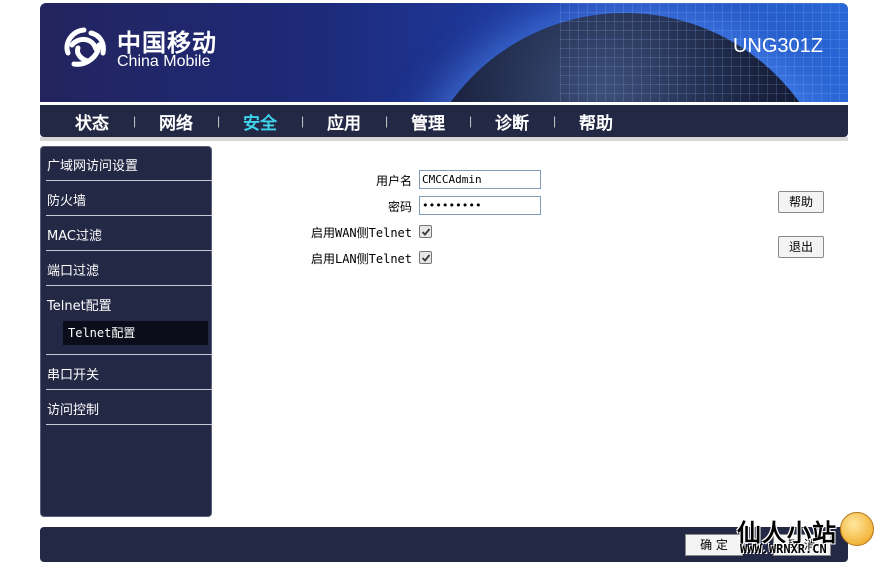 This screenshot has height=567, width=888. I want to click on wan-telnet-checkbox, so click(425, 231).